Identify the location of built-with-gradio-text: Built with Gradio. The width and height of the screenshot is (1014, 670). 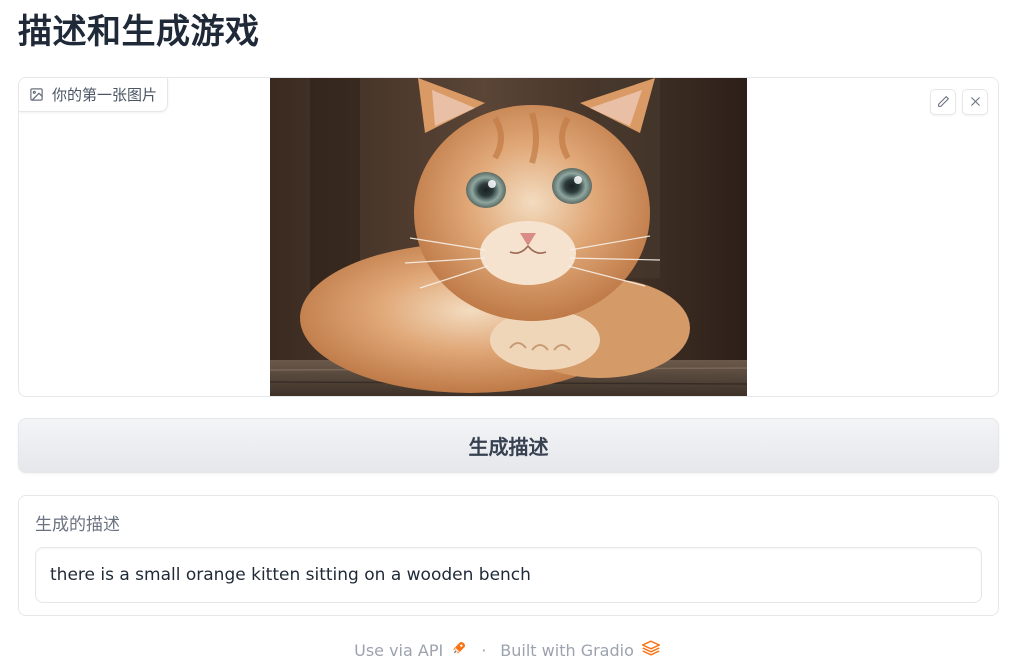
(567, 650).